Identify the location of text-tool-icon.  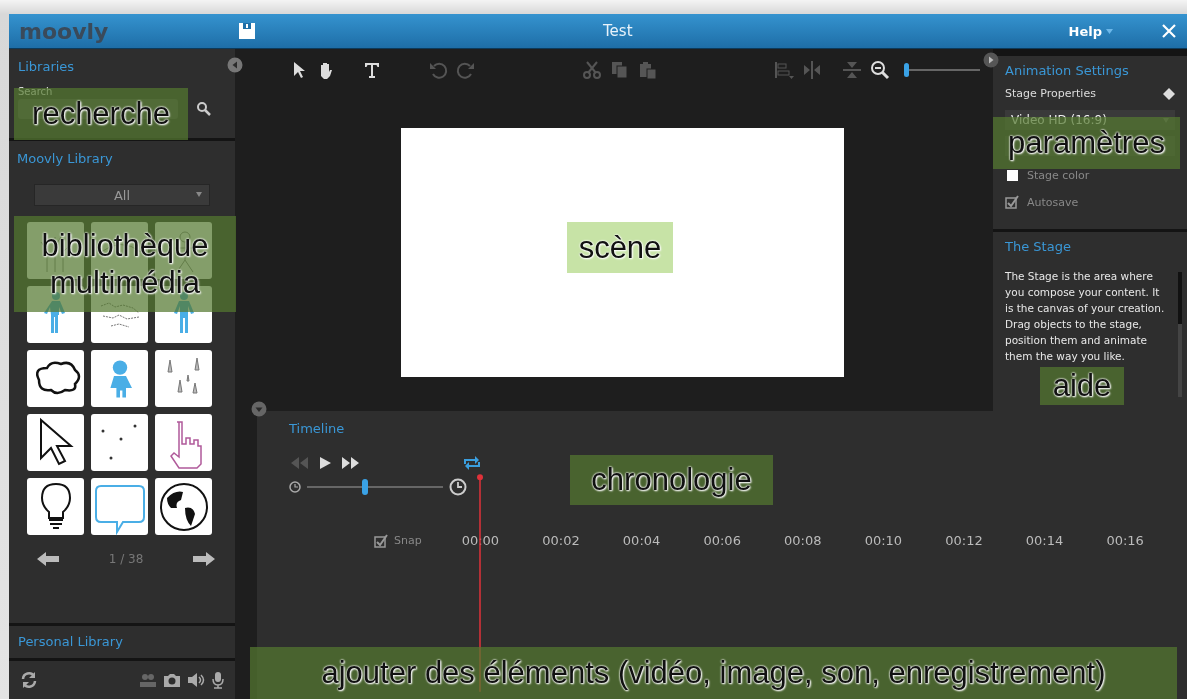
(372, 70).